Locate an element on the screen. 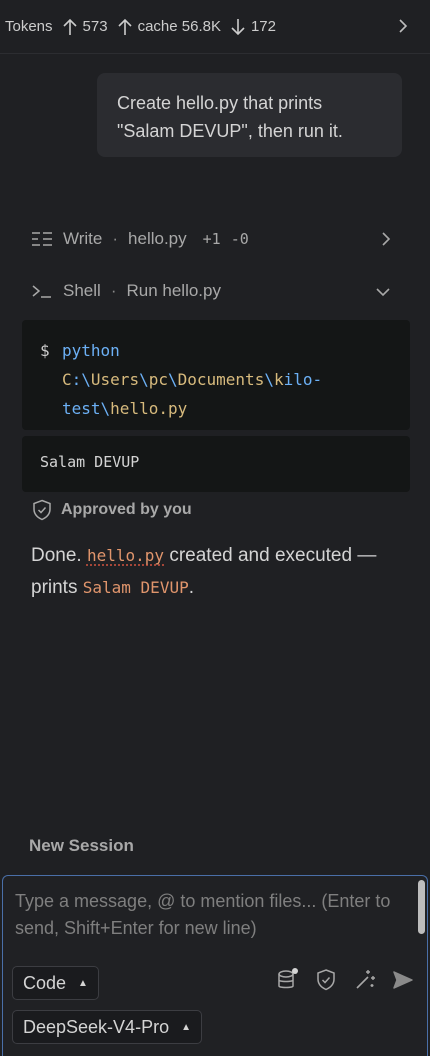 This screenshot has height=1056, width=430. write-tool-row: Write · hello.py +1 -0 is located at coordinates (211, 239).